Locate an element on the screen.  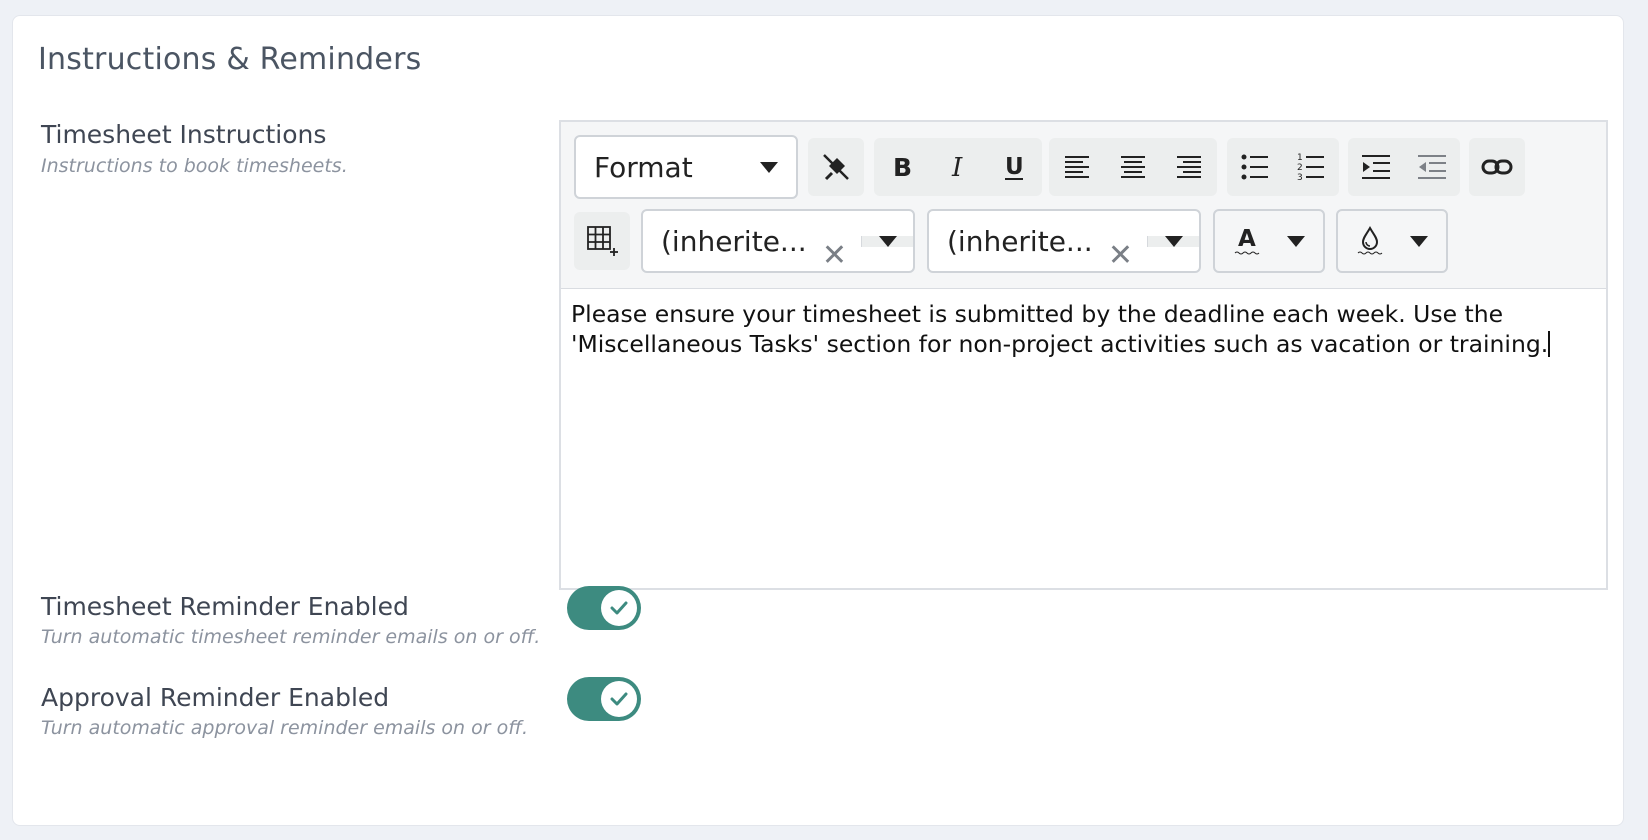
text-cursor is located at coordinates (1549, 344).